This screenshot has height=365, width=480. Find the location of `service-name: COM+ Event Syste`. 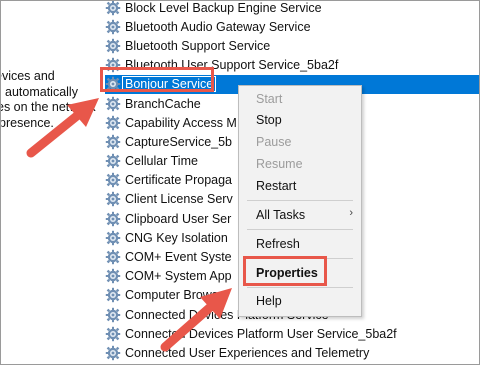

service-name: COM+ Event Syste is located at coordinates (178, 257).